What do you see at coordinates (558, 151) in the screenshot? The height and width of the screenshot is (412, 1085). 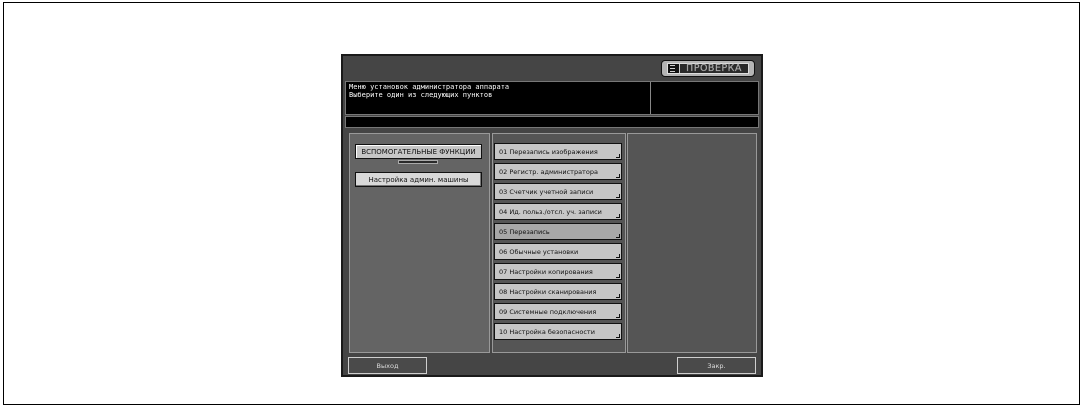 I see `menu-item-01: 01 Перезапись изображения` at bounding box center [558, 151].